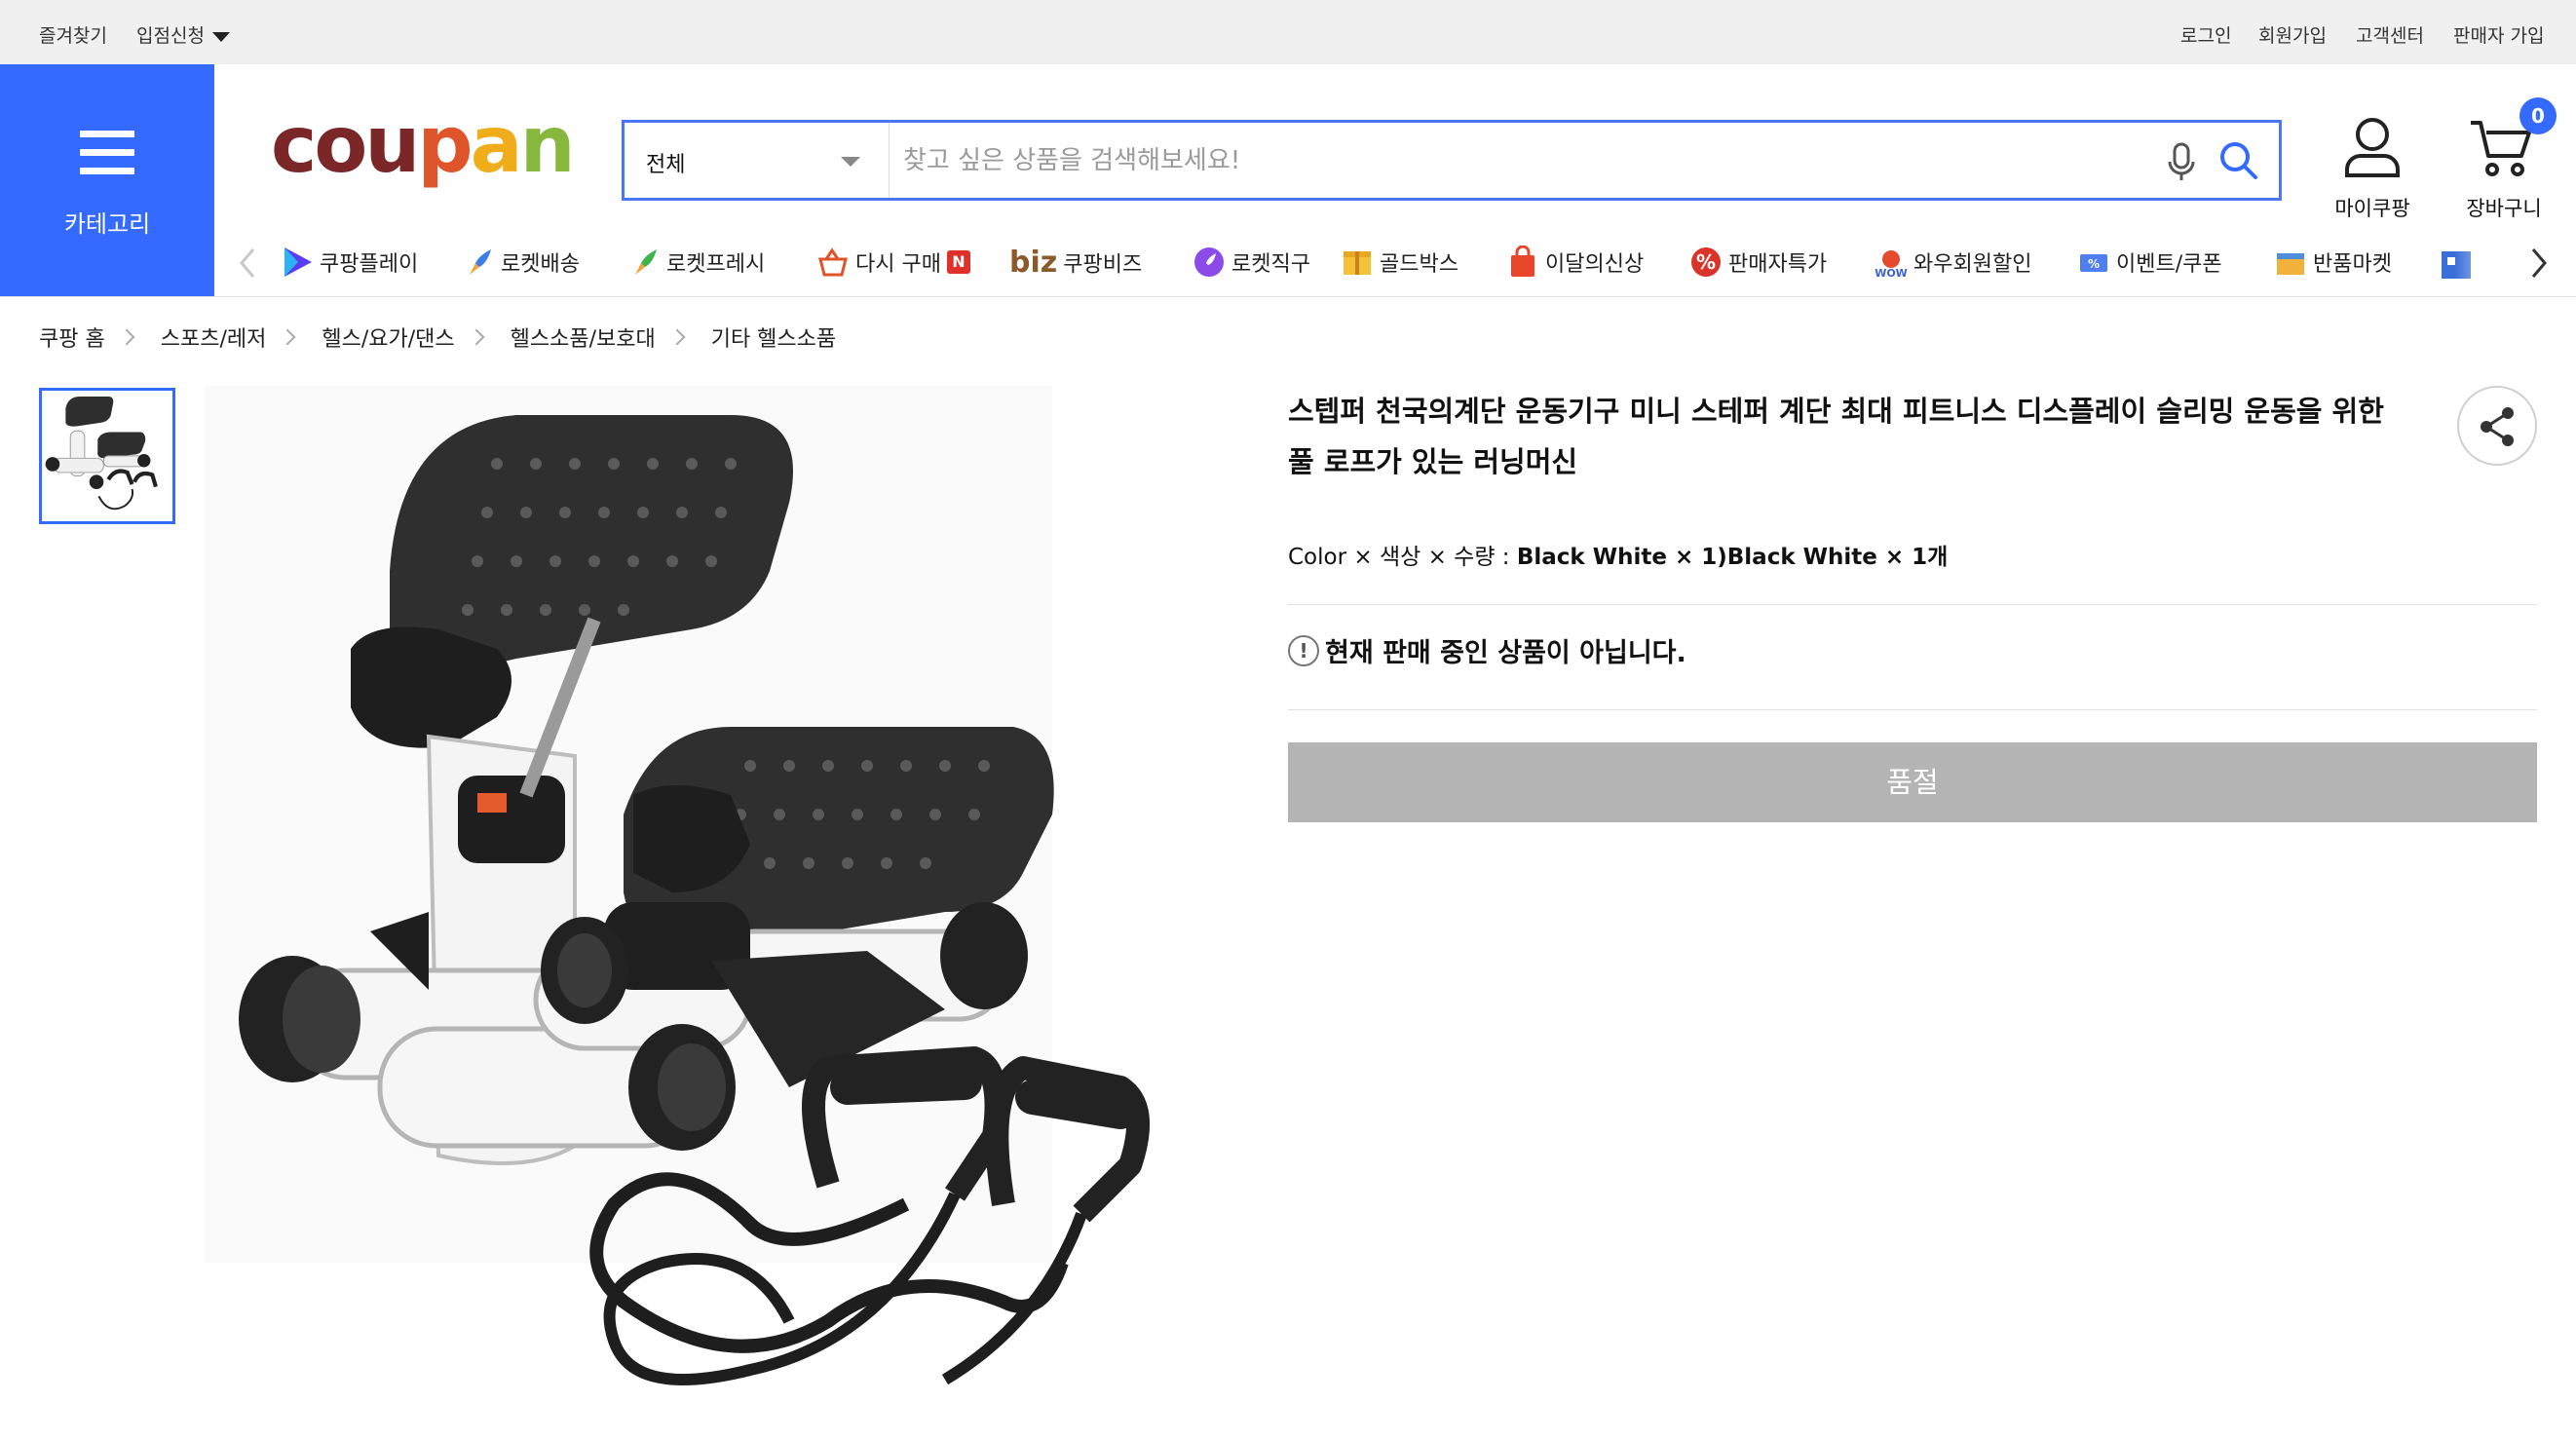 The image size is (2576, 1440). I want to click on category-menu-button: 카테고리, so click(107, 180).